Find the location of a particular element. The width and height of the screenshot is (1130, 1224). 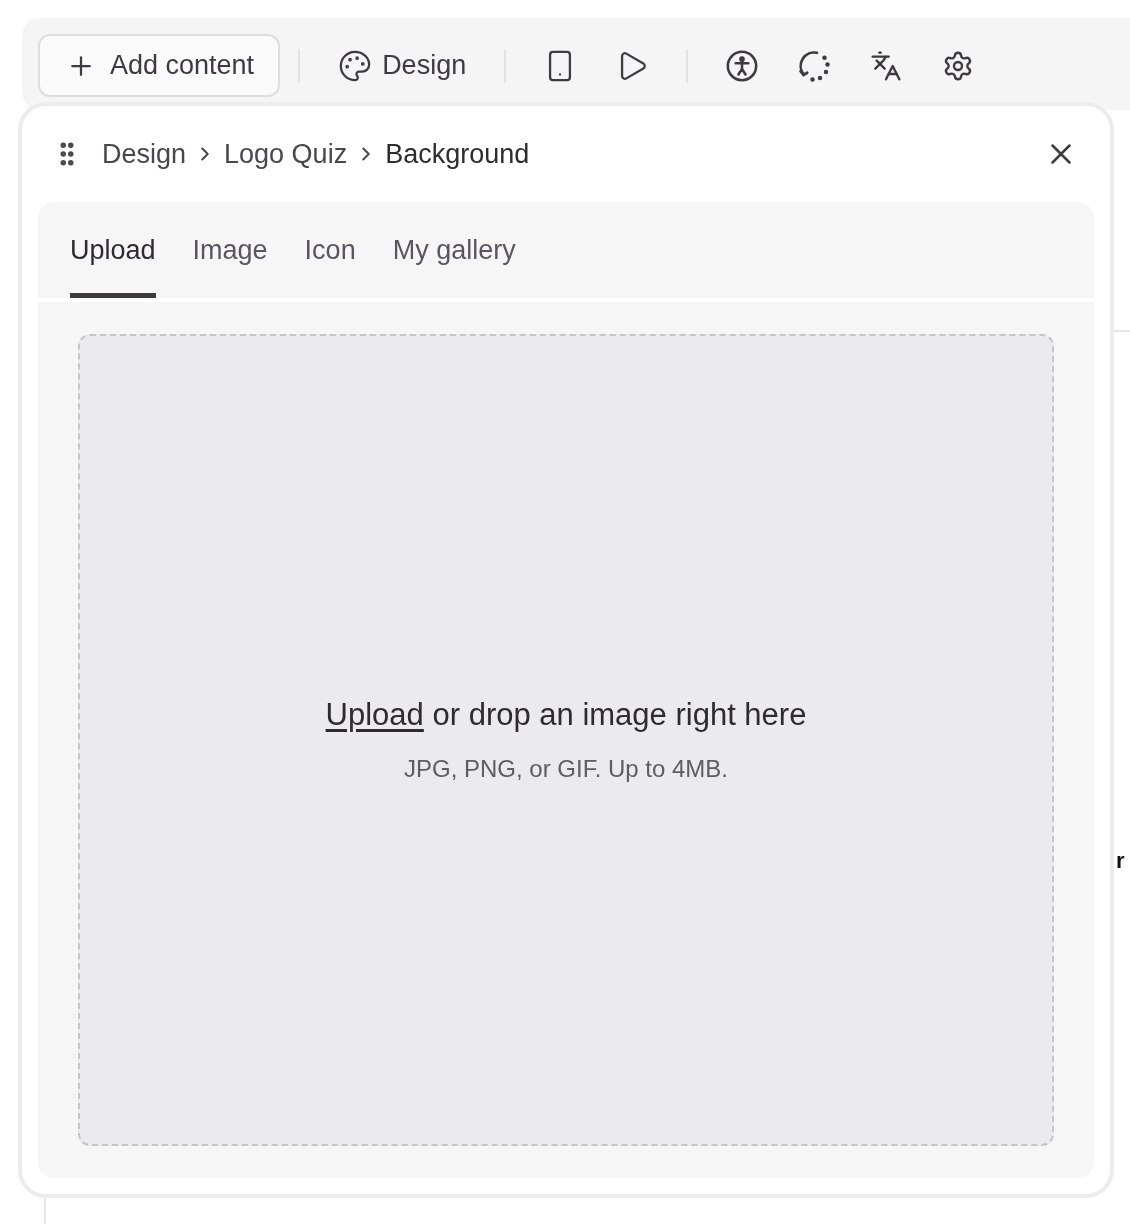

tab: Image is located at coordinates (230, 250).